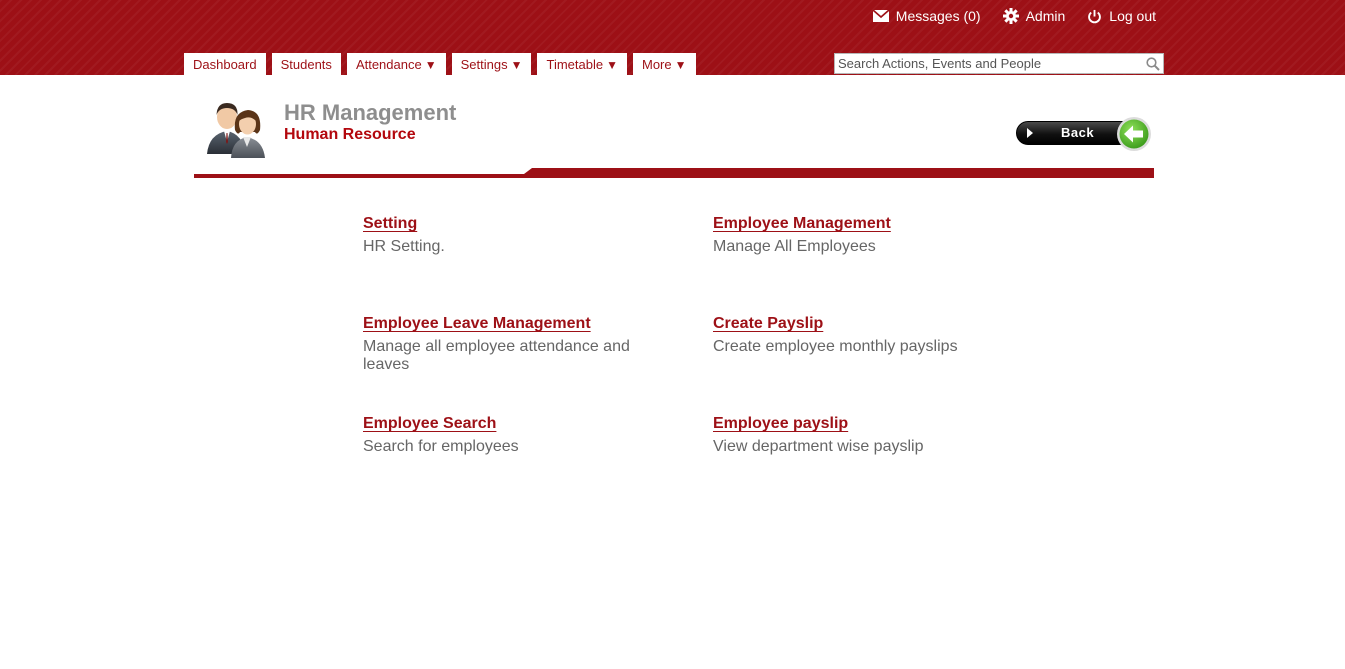 The image size is (1345, 669). I want to click on search-icon, so click(1153, 63).